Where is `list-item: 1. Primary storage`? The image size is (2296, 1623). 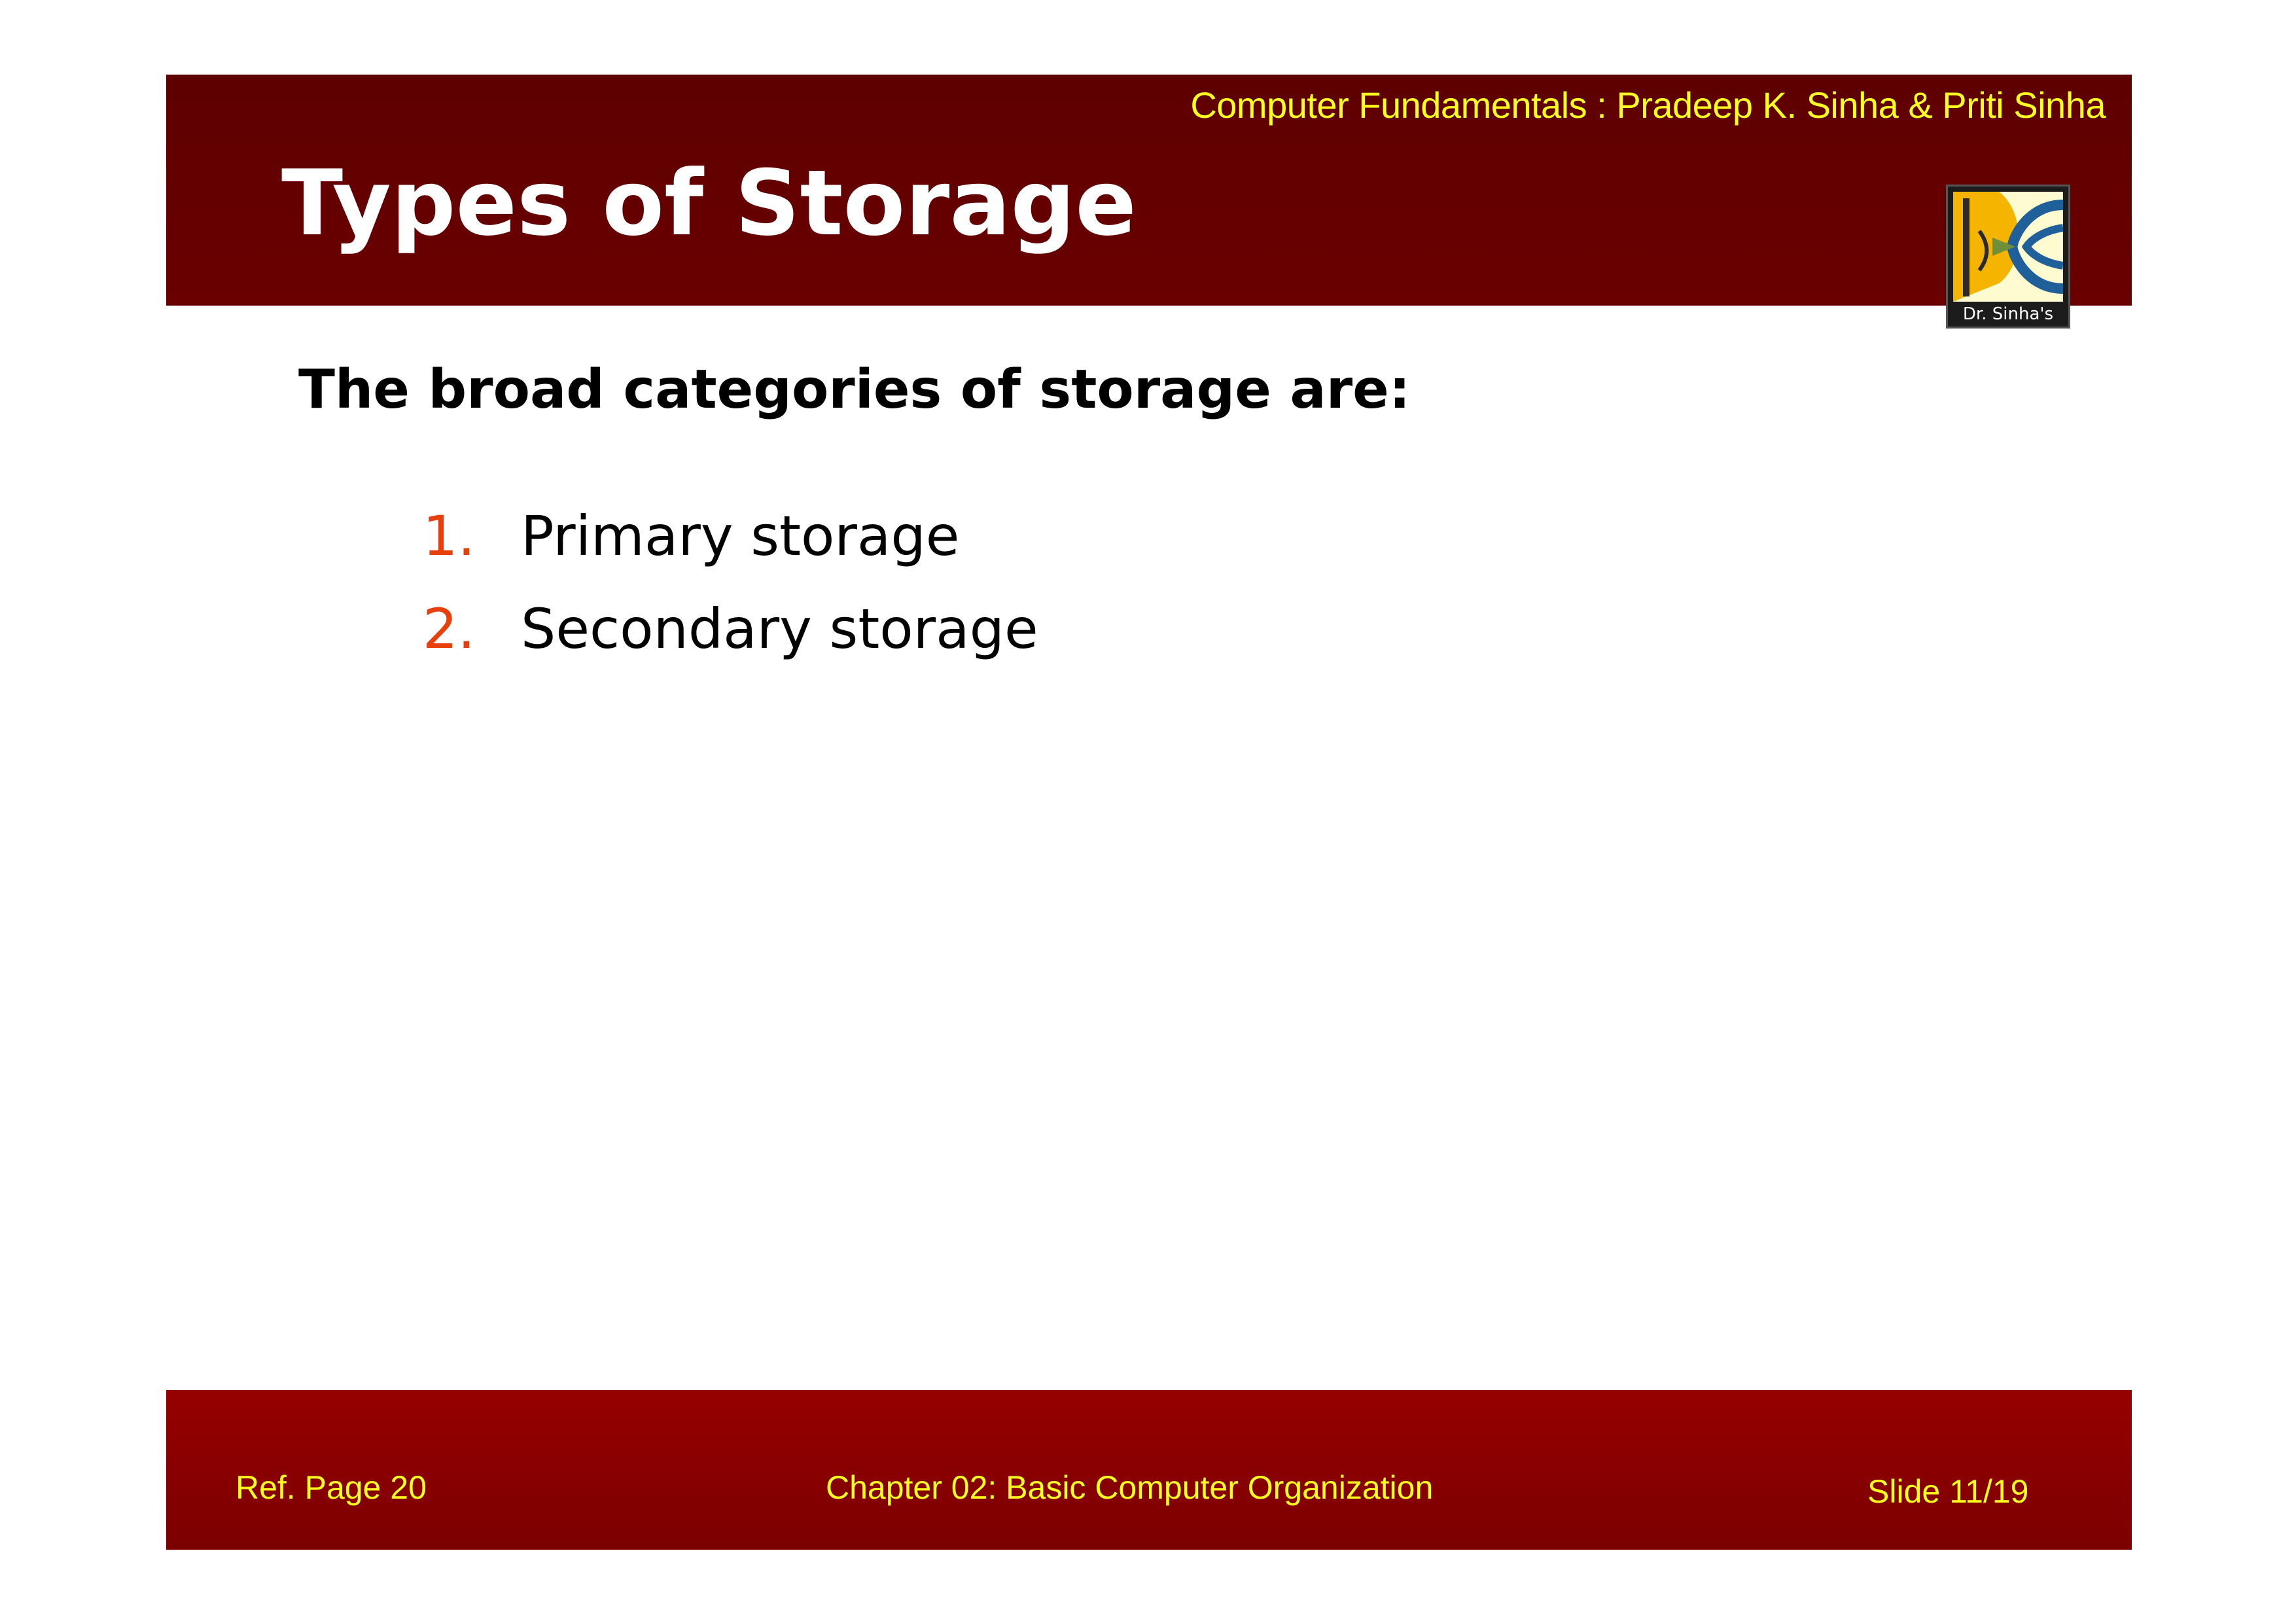
list-item: 1. Primary storage is located at coordinates (730, 550).